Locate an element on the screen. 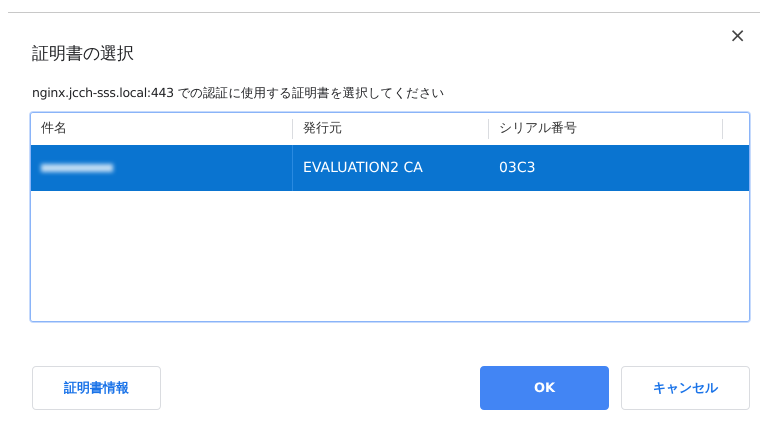 The image size is (760, 430). dialog-button: キャンセル is located at coordinates (685, 388).